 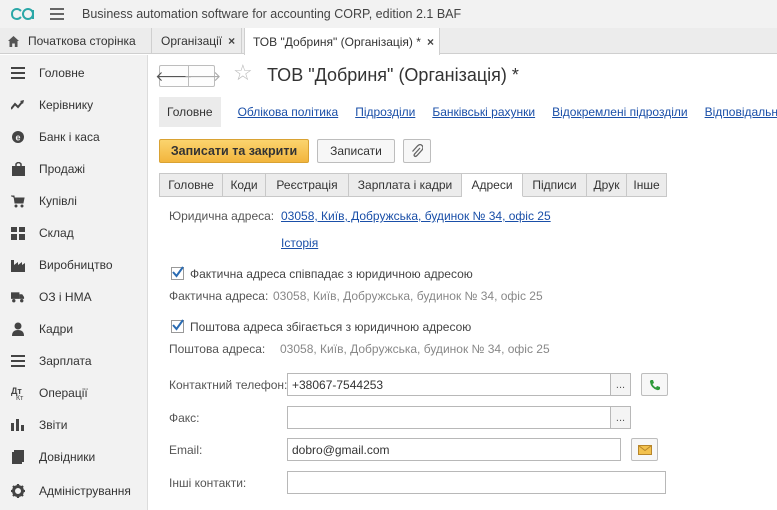 What do you see at coordinates (56, 329) in the screenshot?
I see `sidebar-item-label: Кадри` at bounding box center [56, 329].